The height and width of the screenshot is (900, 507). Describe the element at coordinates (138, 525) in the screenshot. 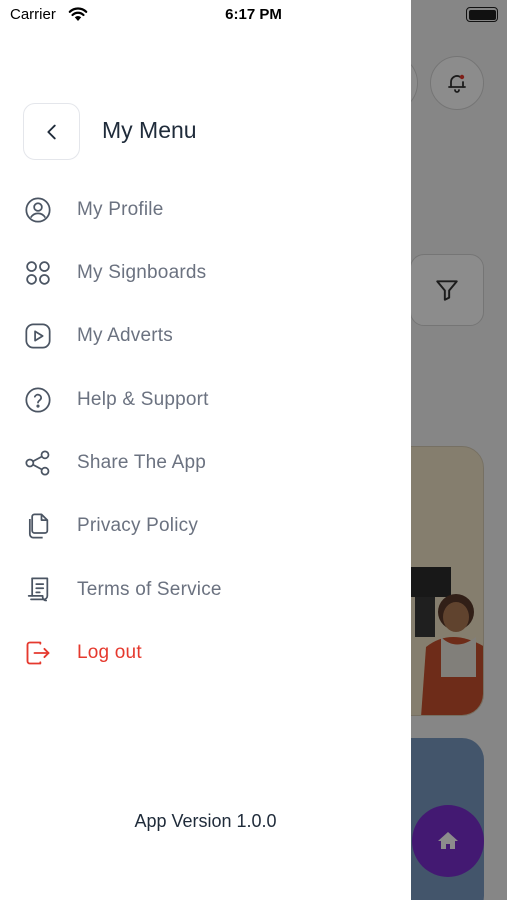

I see `menu-item-label: Privacy Policy` at that location.